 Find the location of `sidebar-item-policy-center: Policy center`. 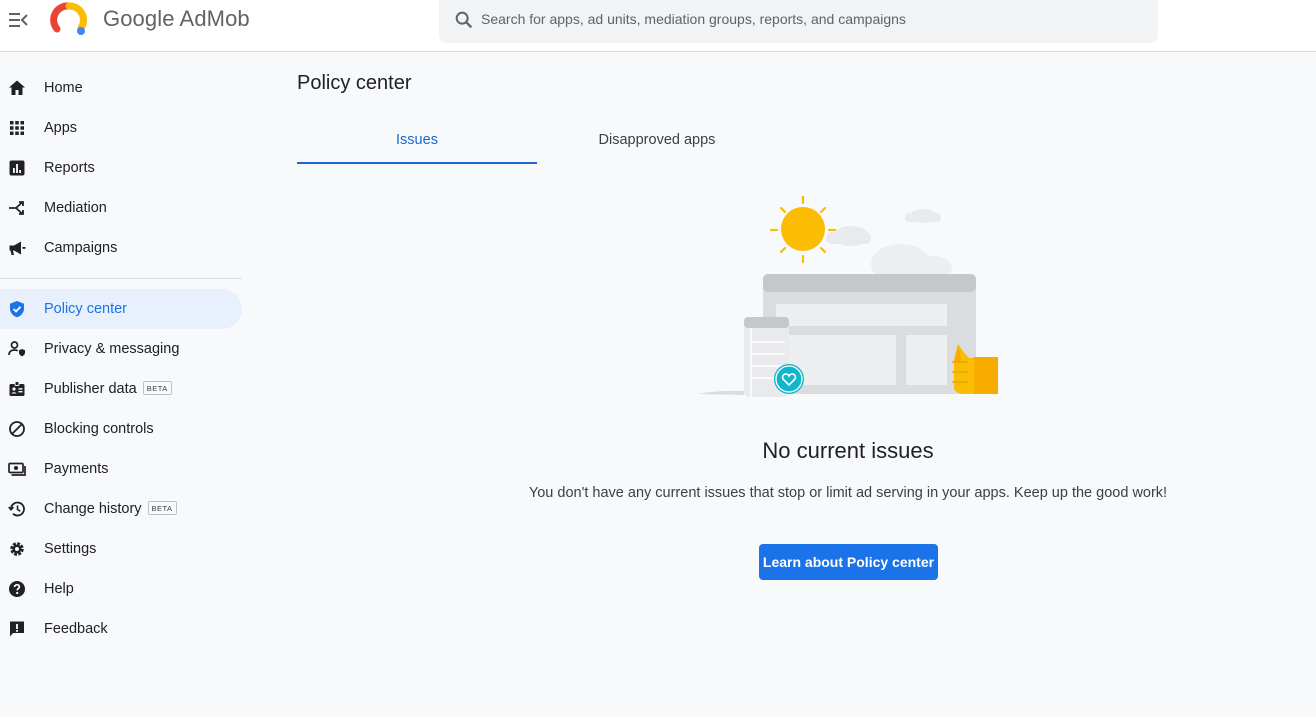

sidebar-item-policy-center: Policy center is located at coordinates (121, 309).